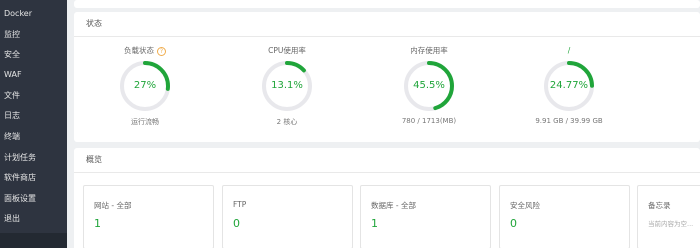  I want to click on memory-gauge-value: 45.5%, so click(429, 85).